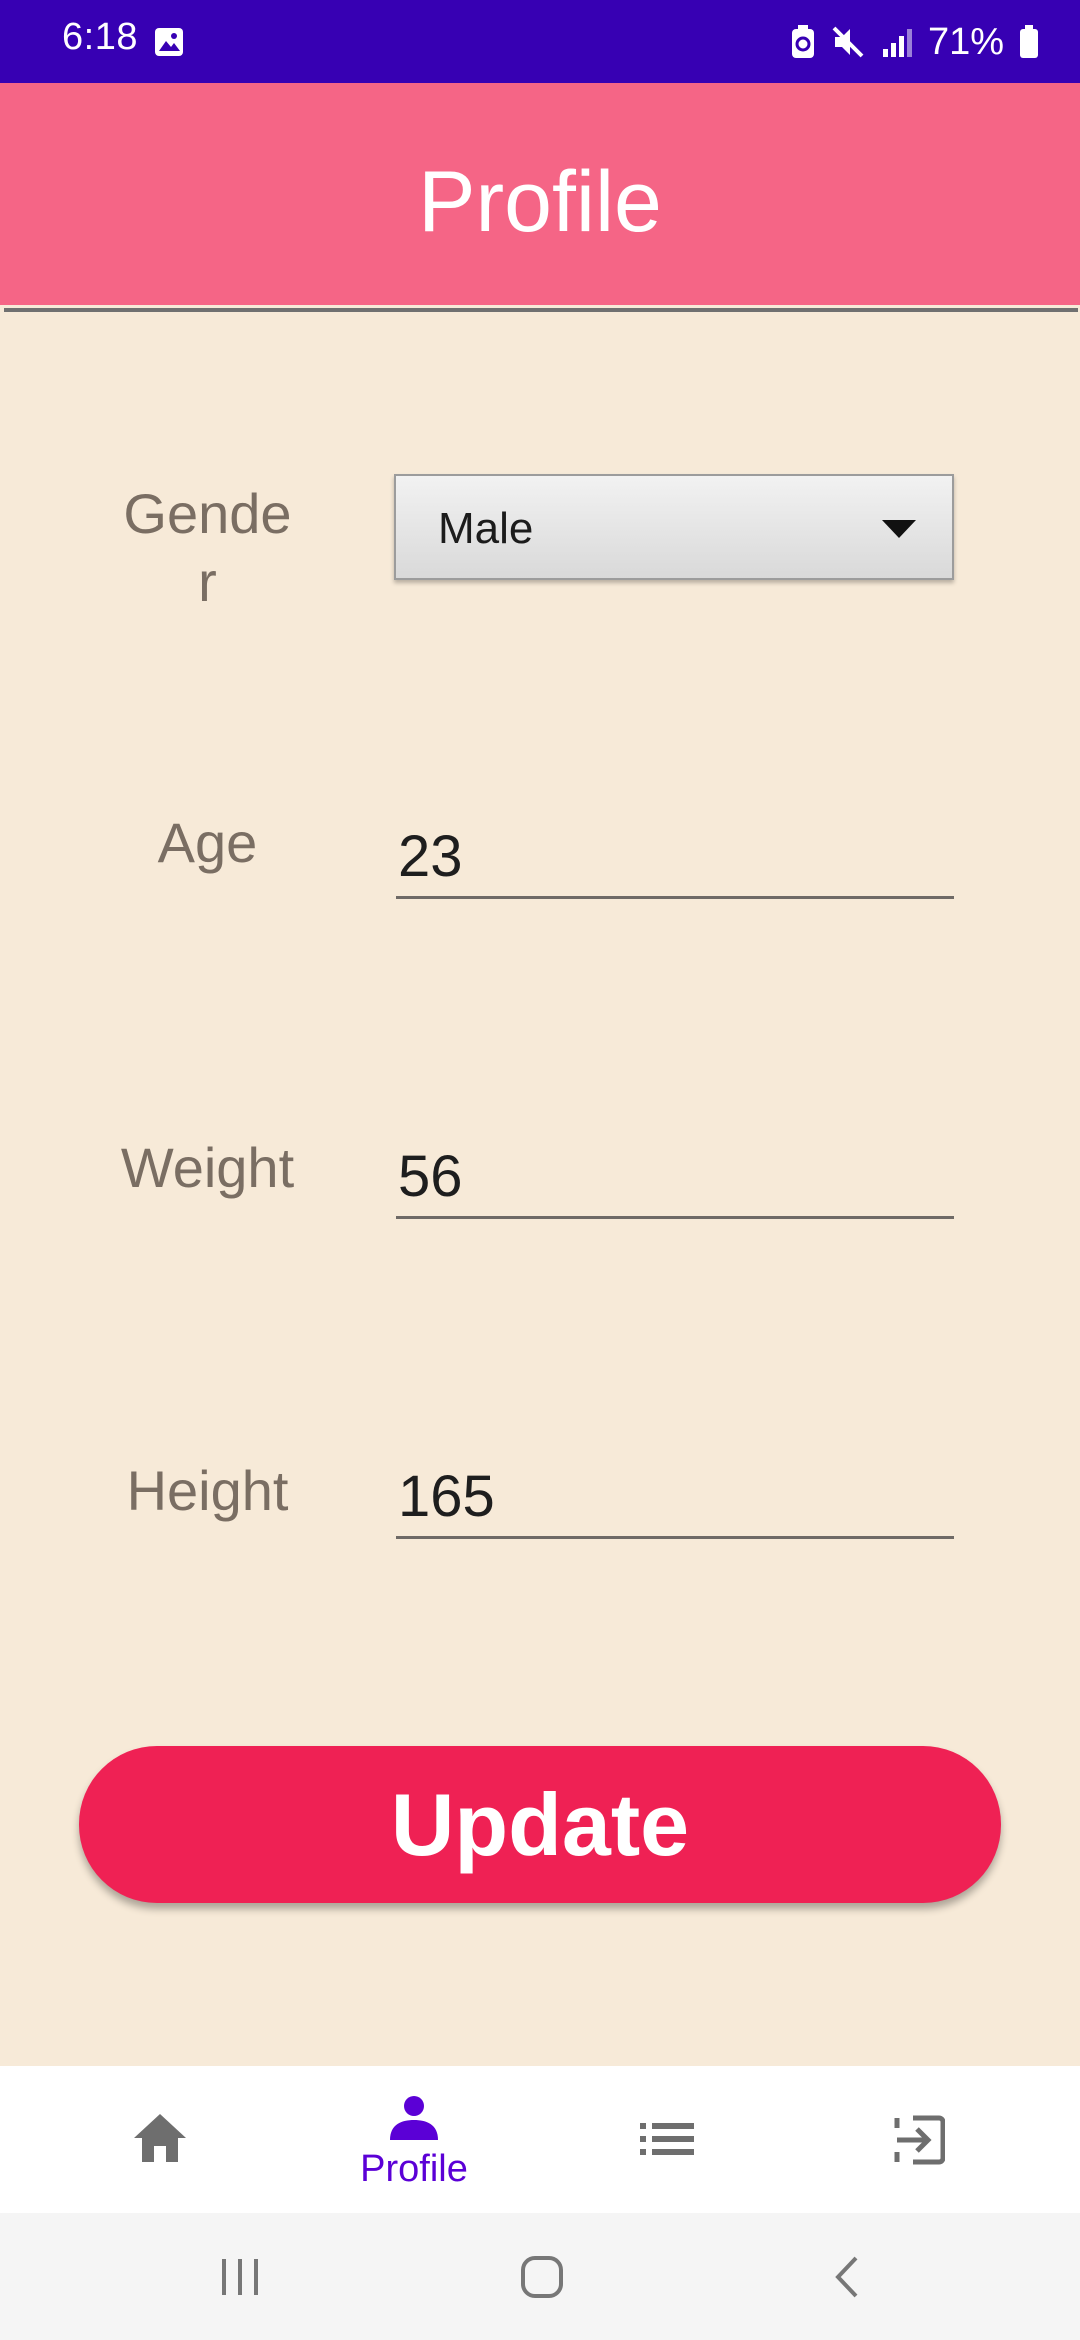 The height and width of the screenshot is (2340, 1080). What do you see at coordinates (414, 2169) in the screenshot?
I see `nav-label-profile: Profile` at bounding box center [414, 2169].